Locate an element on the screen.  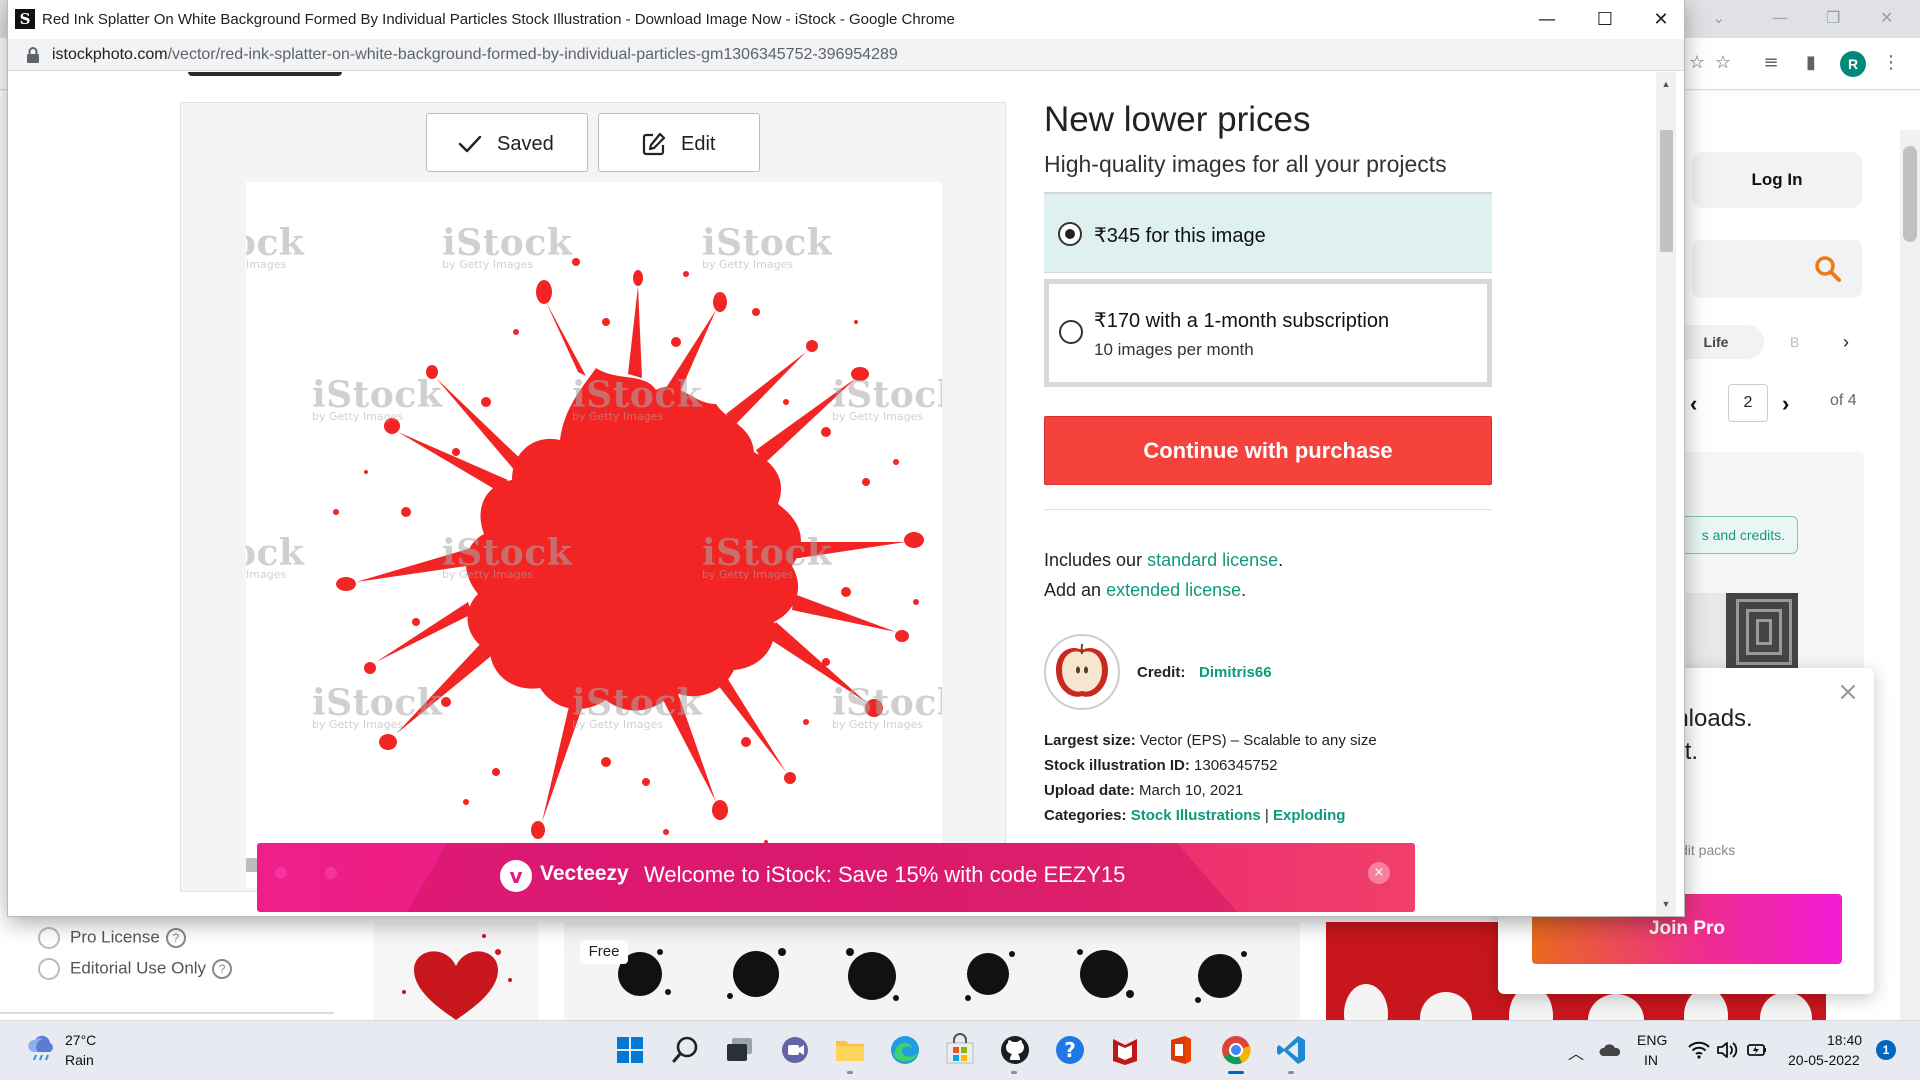
page-prev-icon: ‹ is located at coordinates (1702, 404).